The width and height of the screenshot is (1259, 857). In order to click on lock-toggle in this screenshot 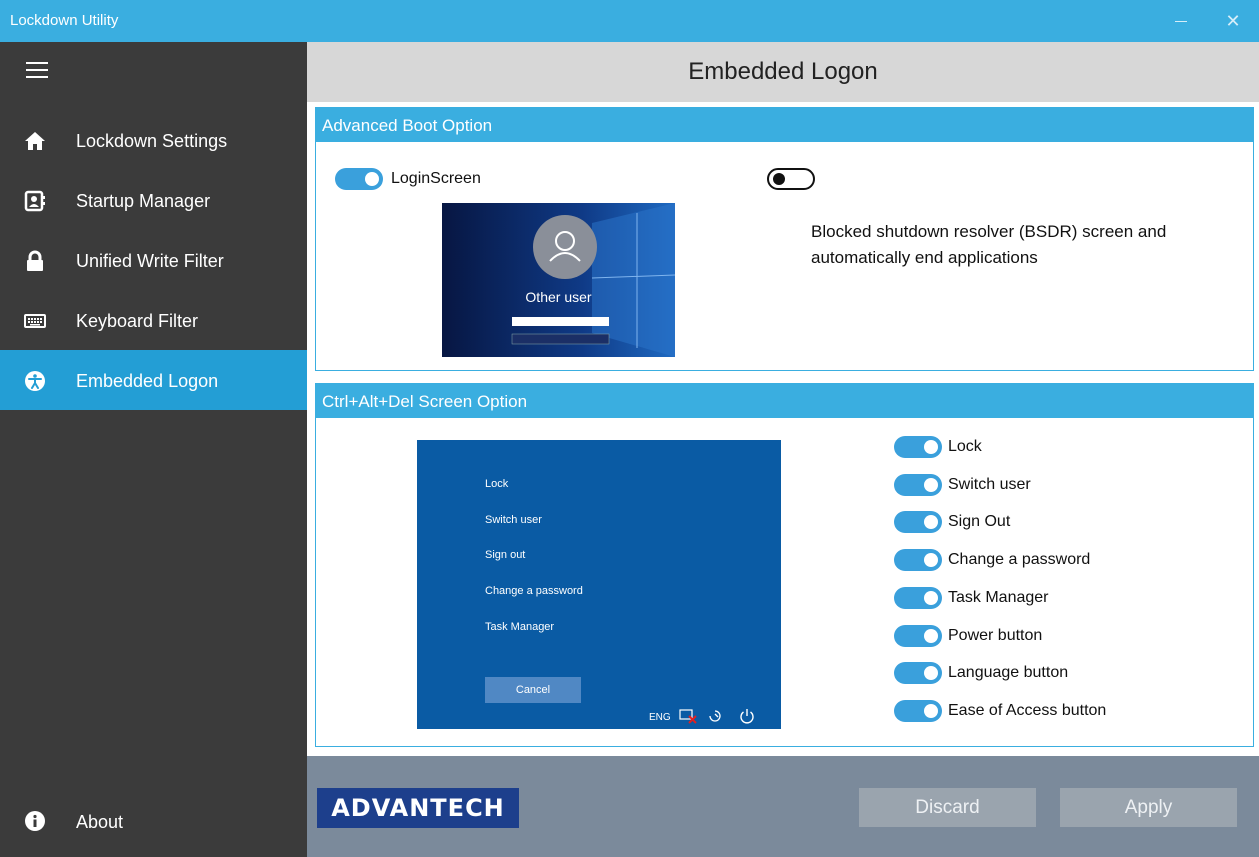, I will do `click(918, 447)`.